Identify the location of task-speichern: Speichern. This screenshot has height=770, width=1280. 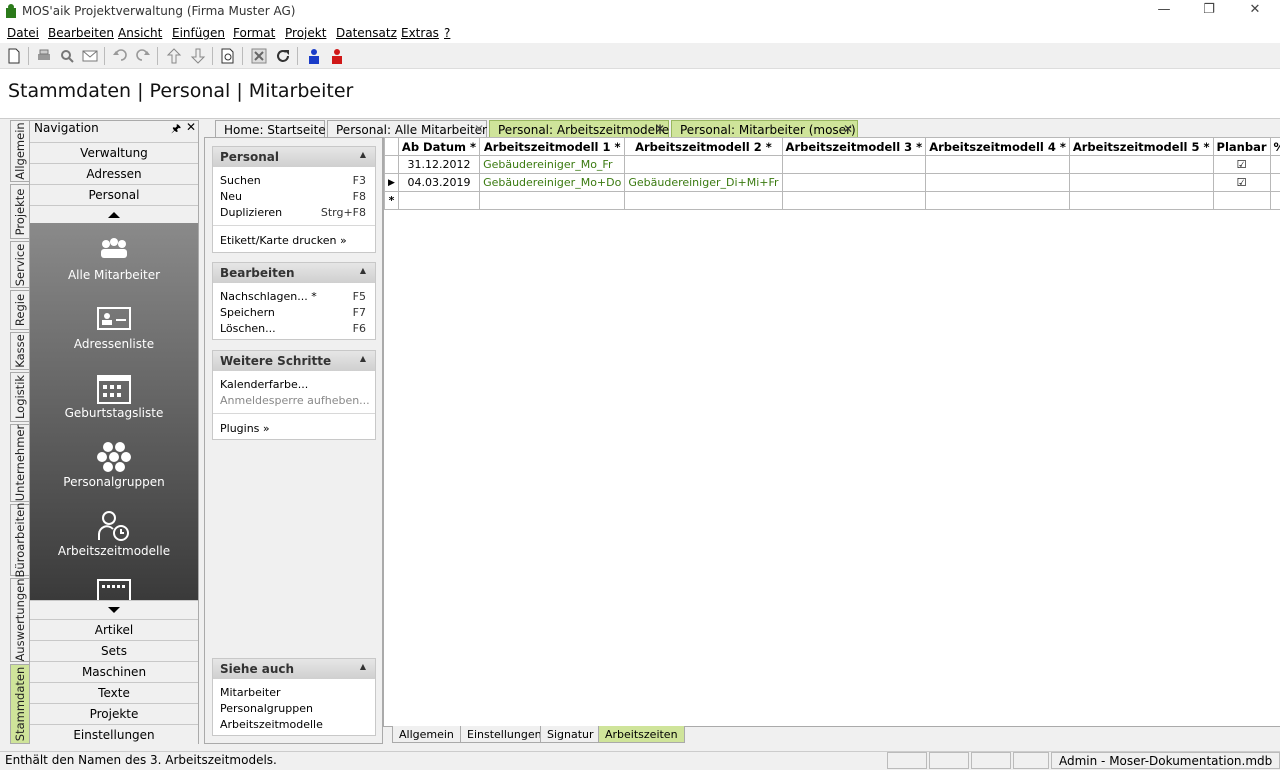
(247, 312).